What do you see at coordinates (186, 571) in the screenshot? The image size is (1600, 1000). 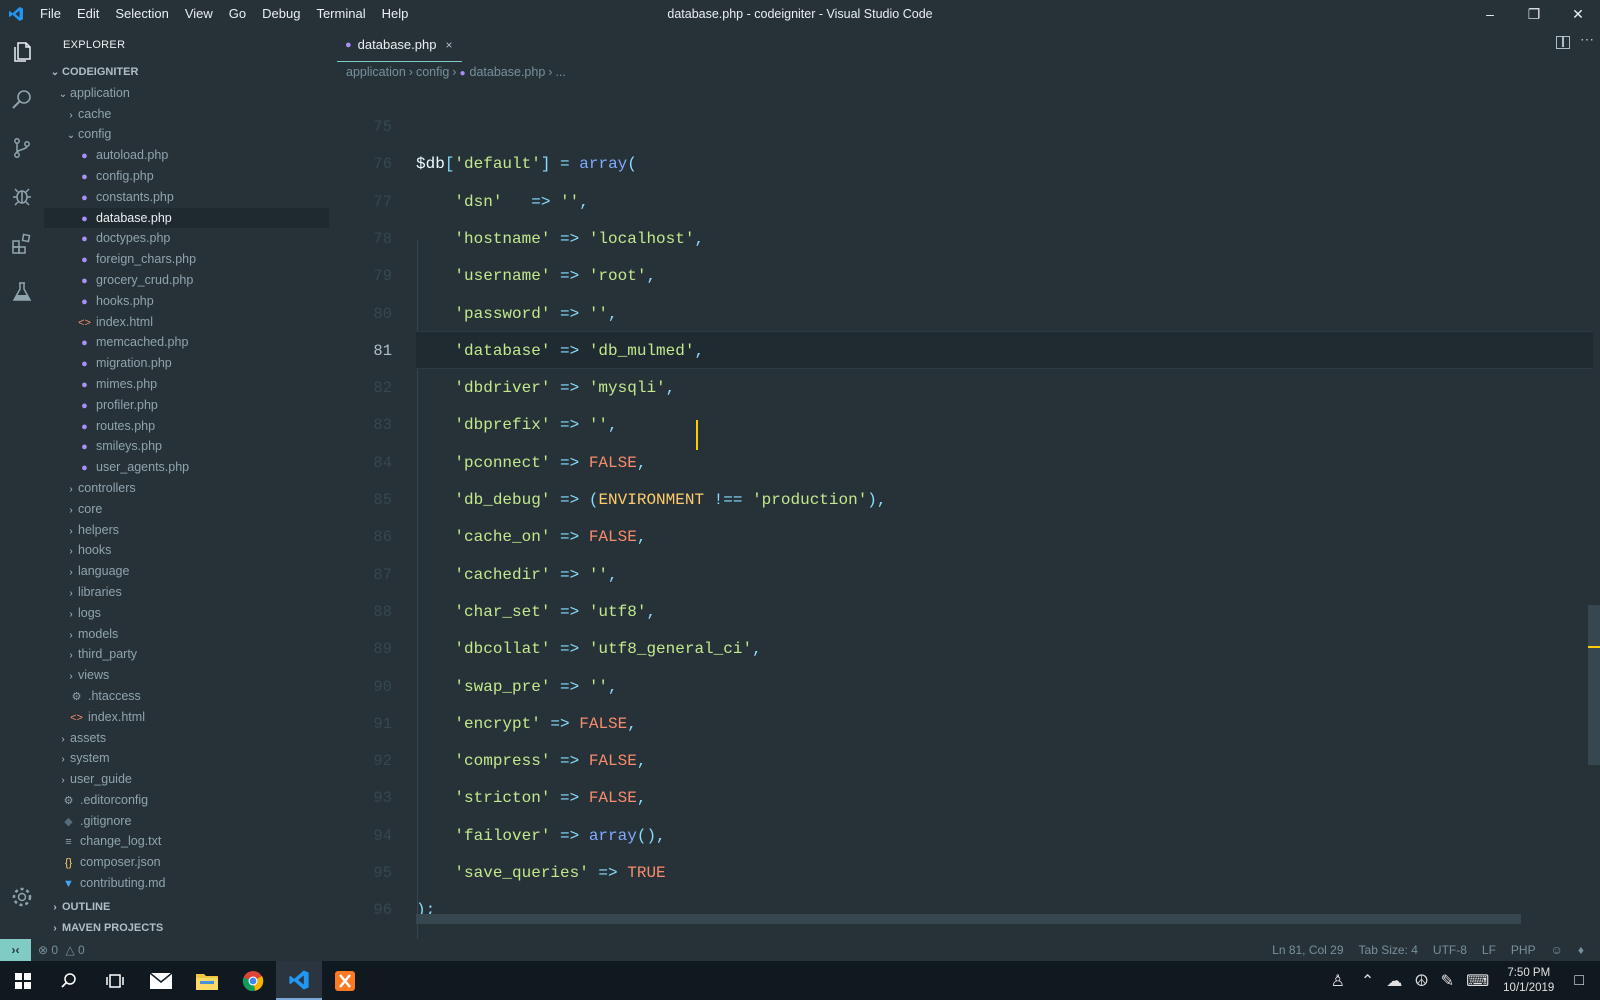 I see `folder-item: › language` at bounding box center [186, 571].